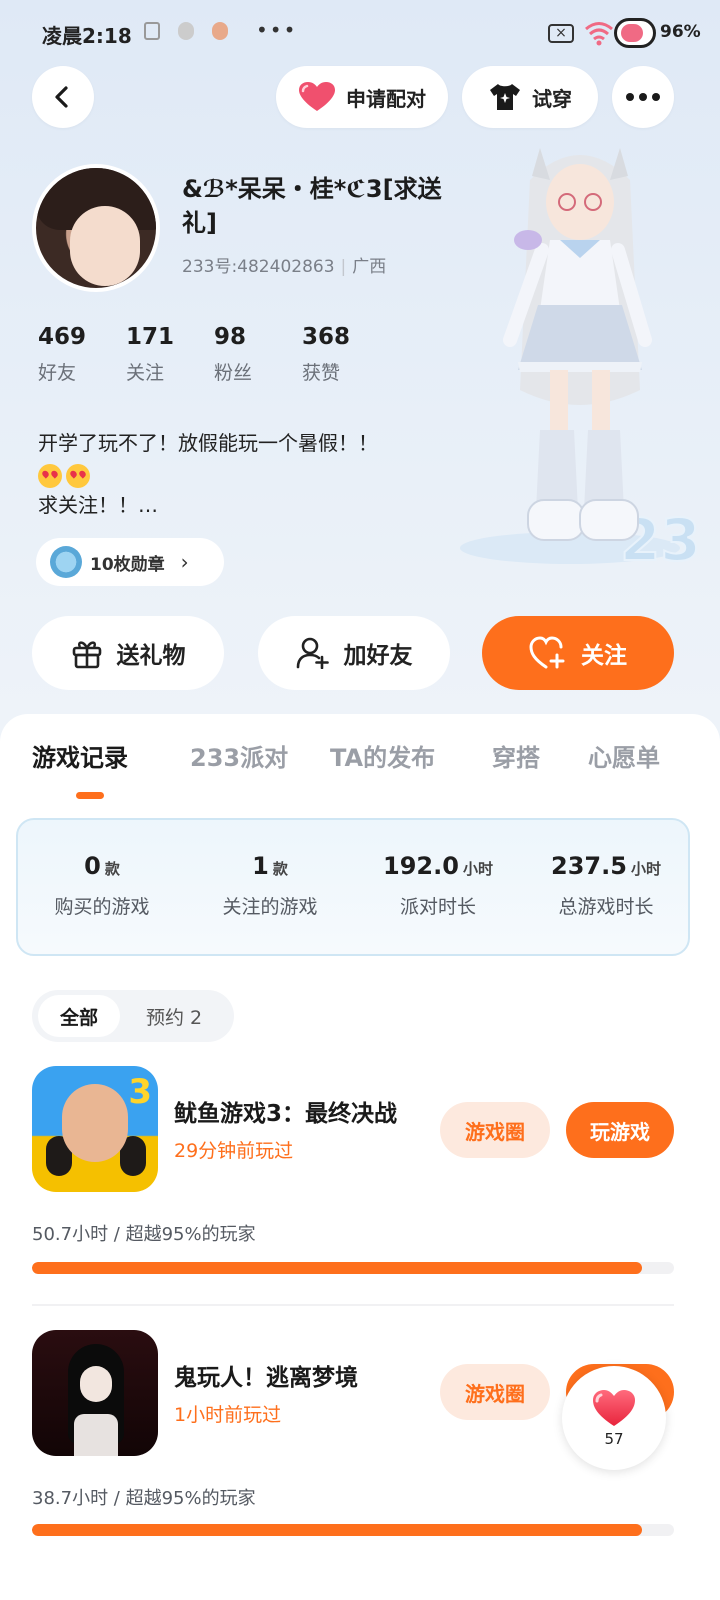 The image size is (720, 1600). I want to click on request-pair-label: 申请配对, so click(386, 98).